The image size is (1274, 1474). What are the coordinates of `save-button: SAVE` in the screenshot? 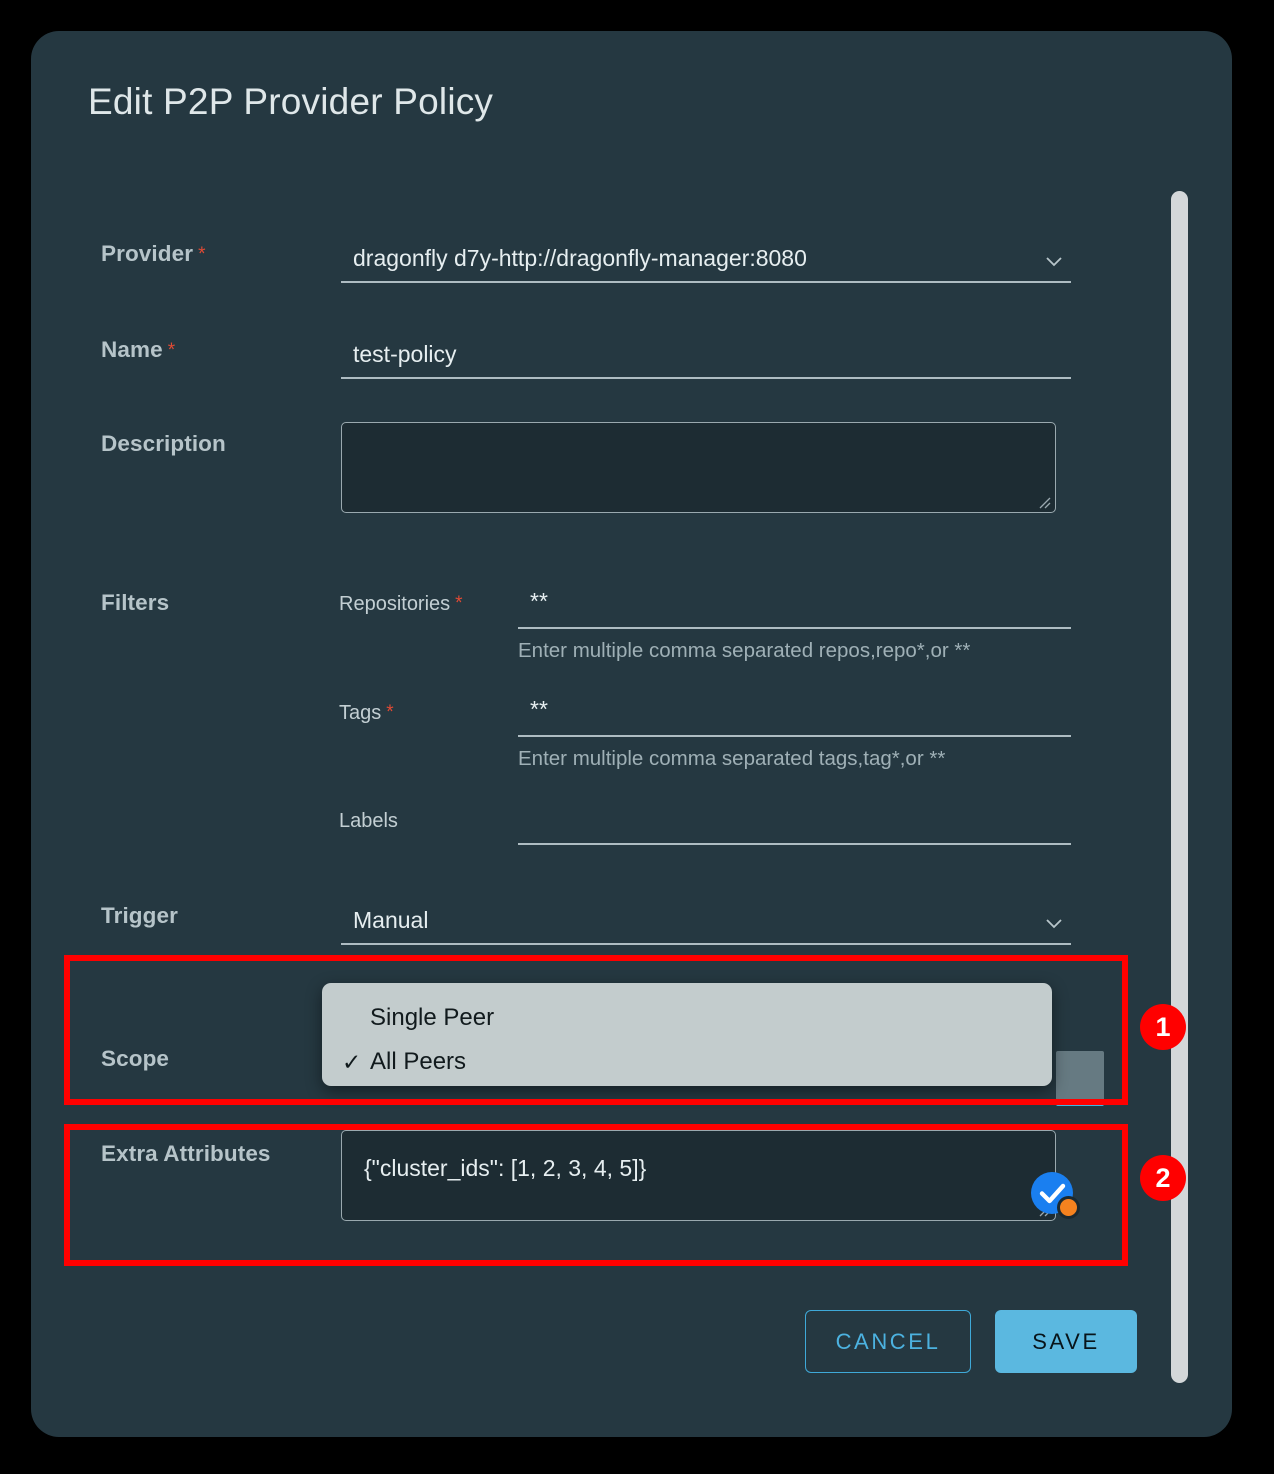 It's located at (1066, 1341).